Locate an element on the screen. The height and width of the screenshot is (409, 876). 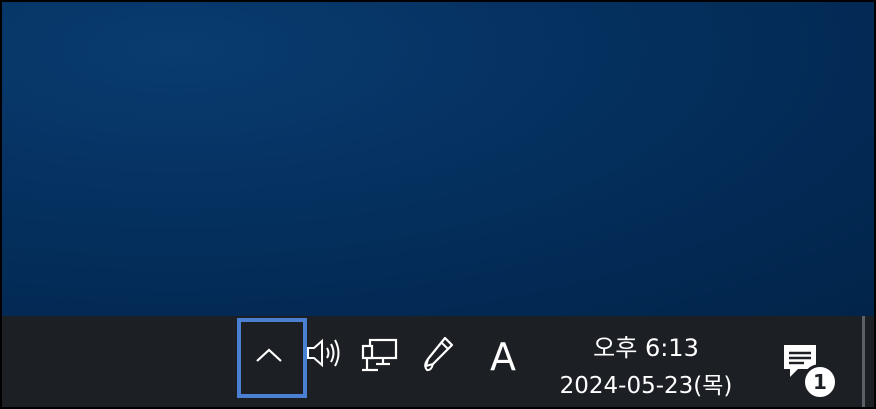
action-center-button: 1 is located at coordinates (806, 361).